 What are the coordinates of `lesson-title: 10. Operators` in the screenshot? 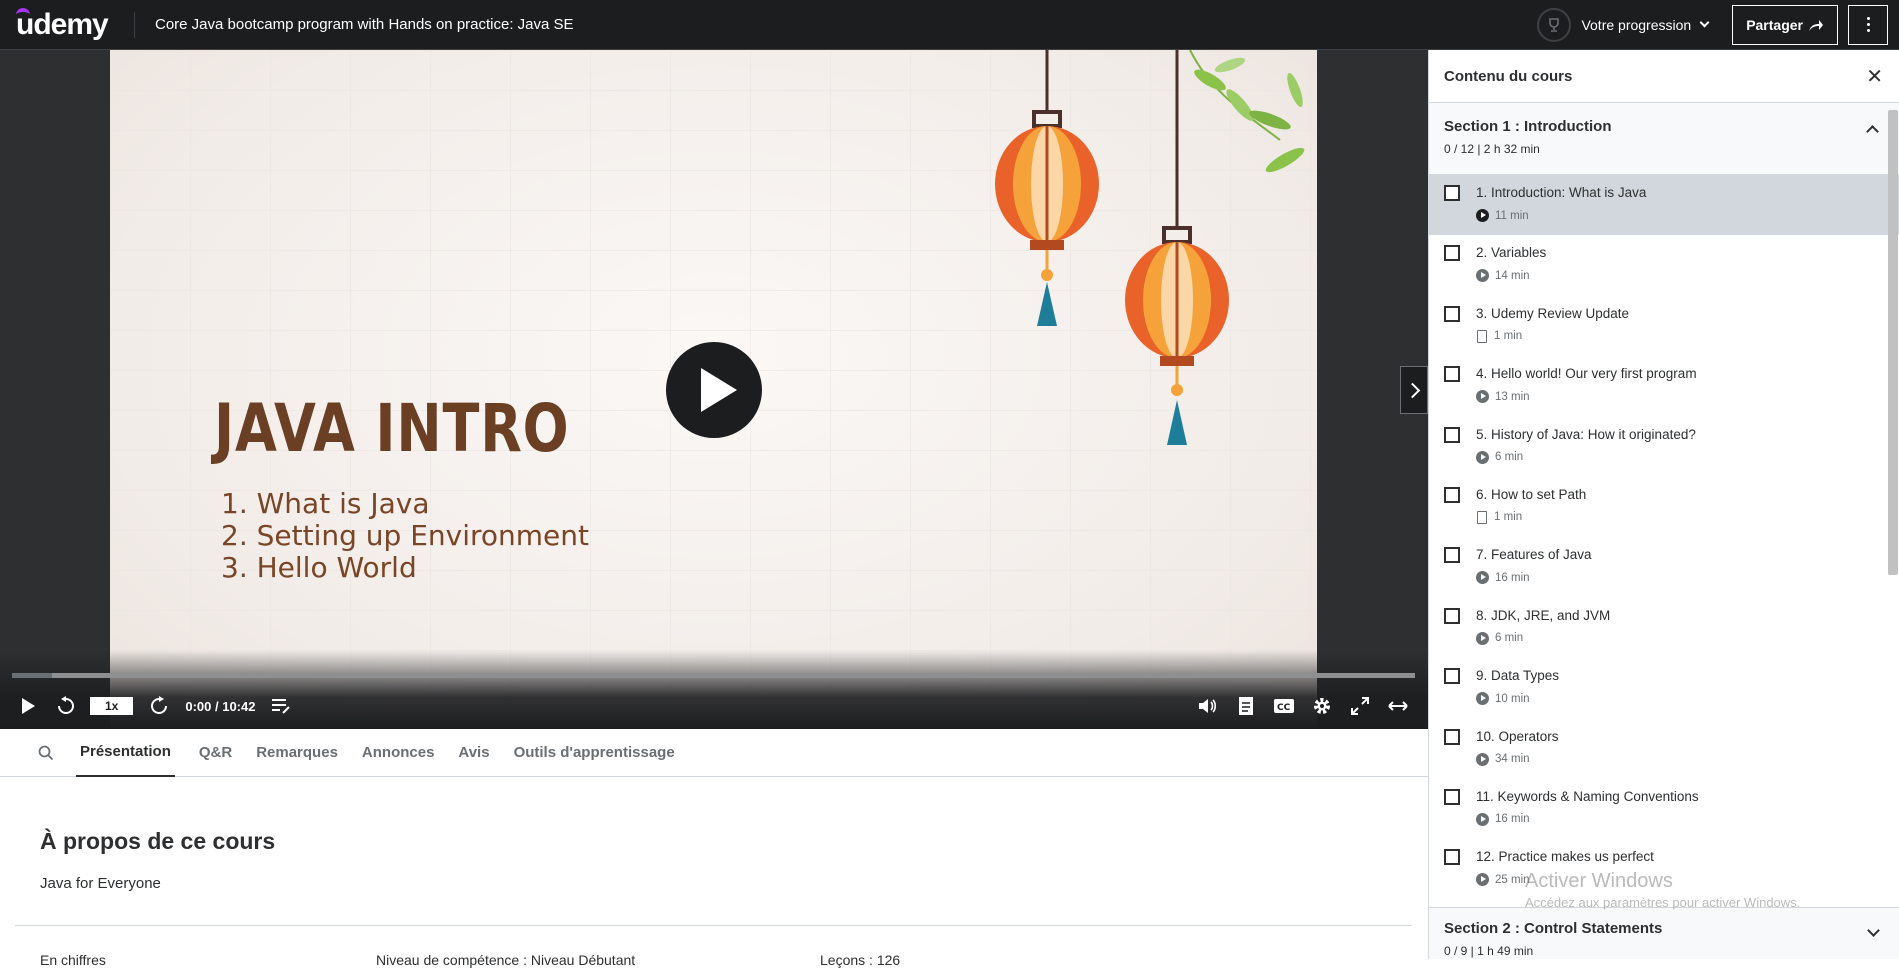 It's located at (1517, 736).